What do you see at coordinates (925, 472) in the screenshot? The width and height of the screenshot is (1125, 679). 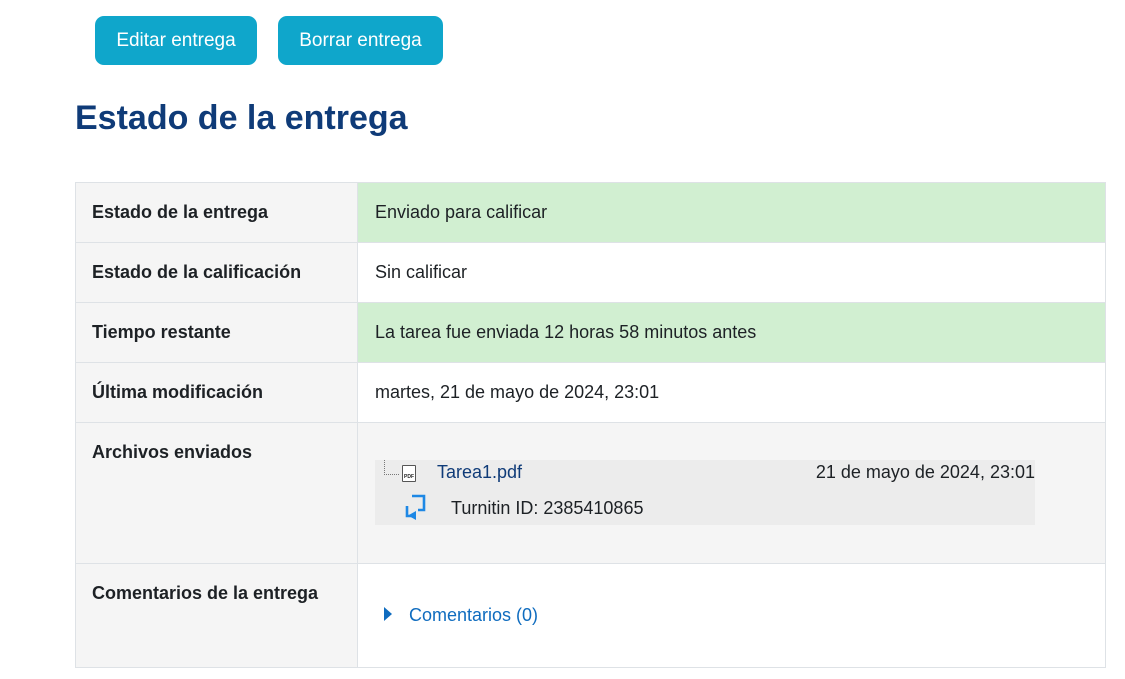 I see `file-date: 21 de mayo de 2024, 23:01` at bounding box center [925, 472].